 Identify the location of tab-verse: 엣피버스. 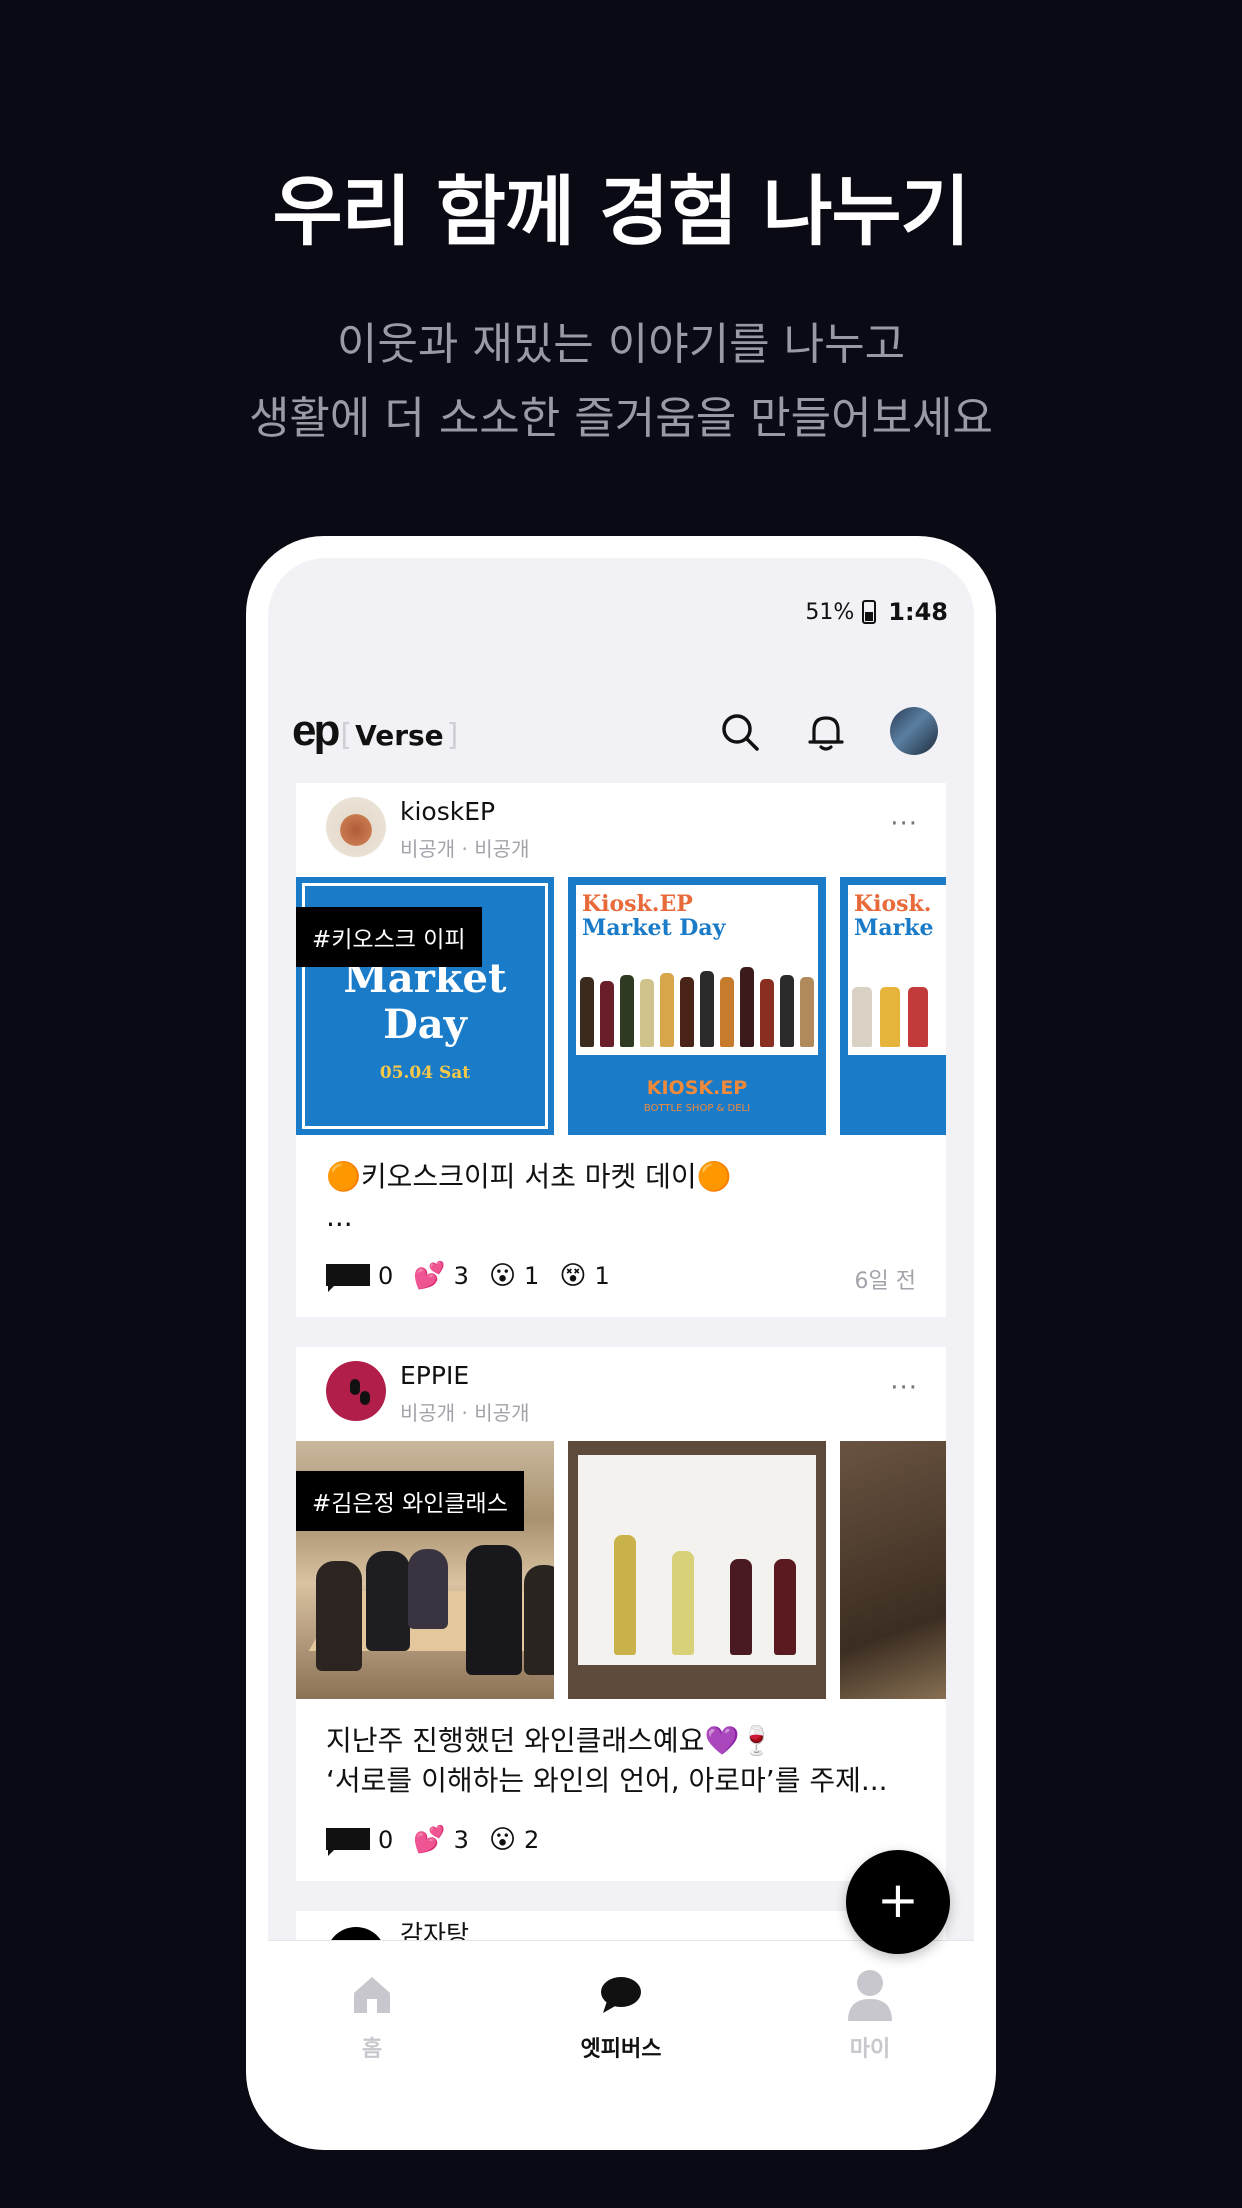
(621, 2015).